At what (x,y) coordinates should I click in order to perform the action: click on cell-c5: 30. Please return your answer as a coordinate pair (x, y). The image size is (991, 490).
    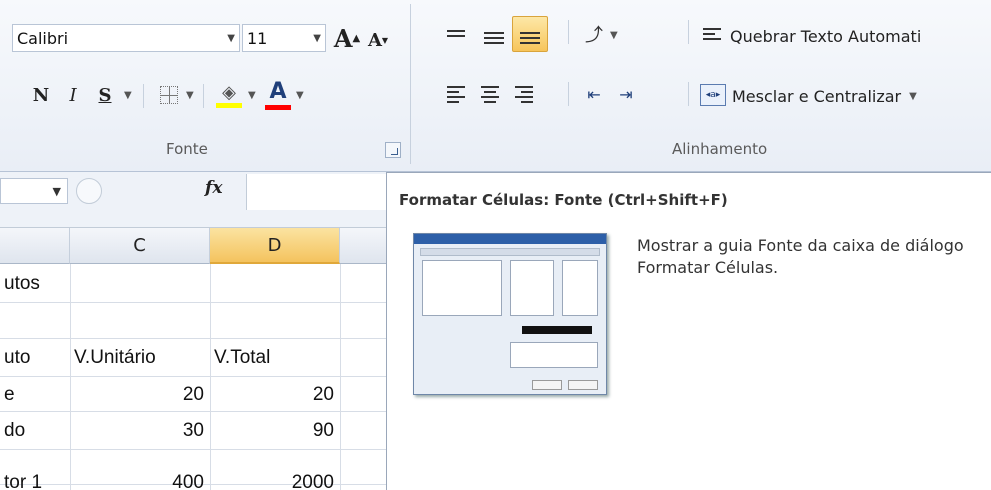
    Looking at the image, I should click on (139, 431).